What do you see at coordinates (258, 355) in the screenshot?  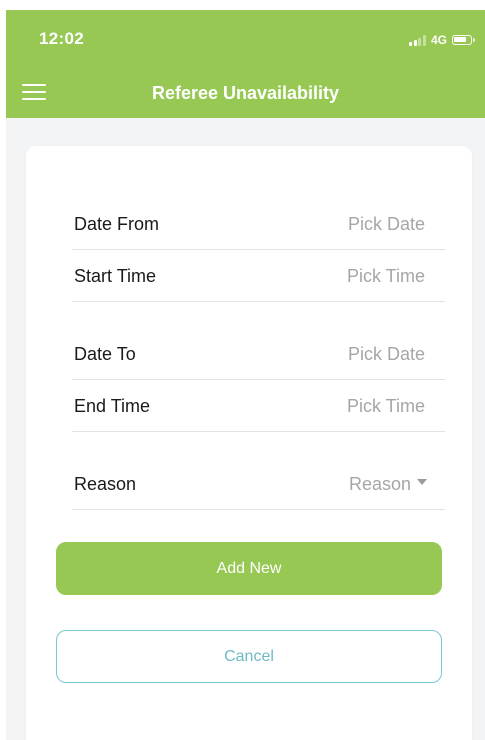 I see `date-to-row: Date To Pick Date` at bounding box center [258, 355].